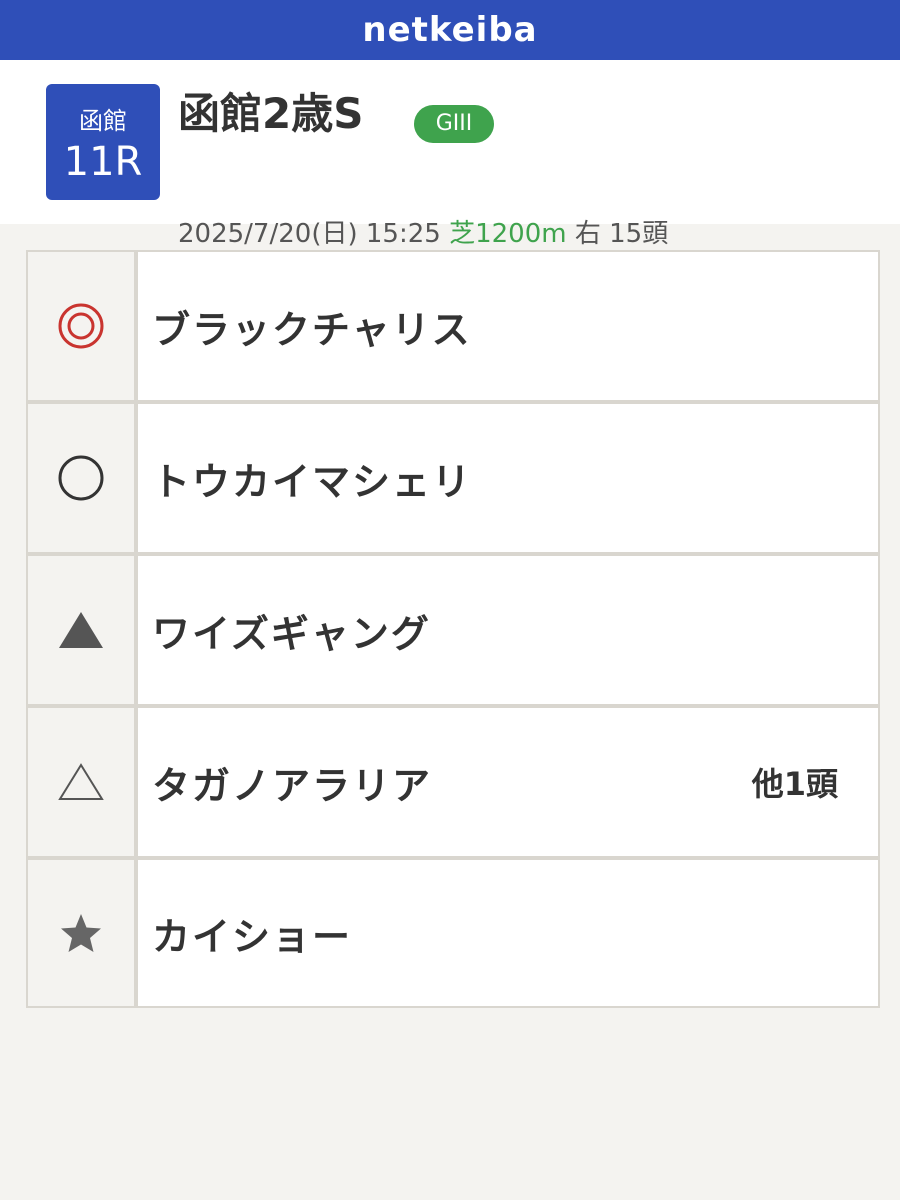  What do you see at coordinates (454, 124) in the screenshot?
I see `grade-badge: GIII` at bounding box center [454, 124].